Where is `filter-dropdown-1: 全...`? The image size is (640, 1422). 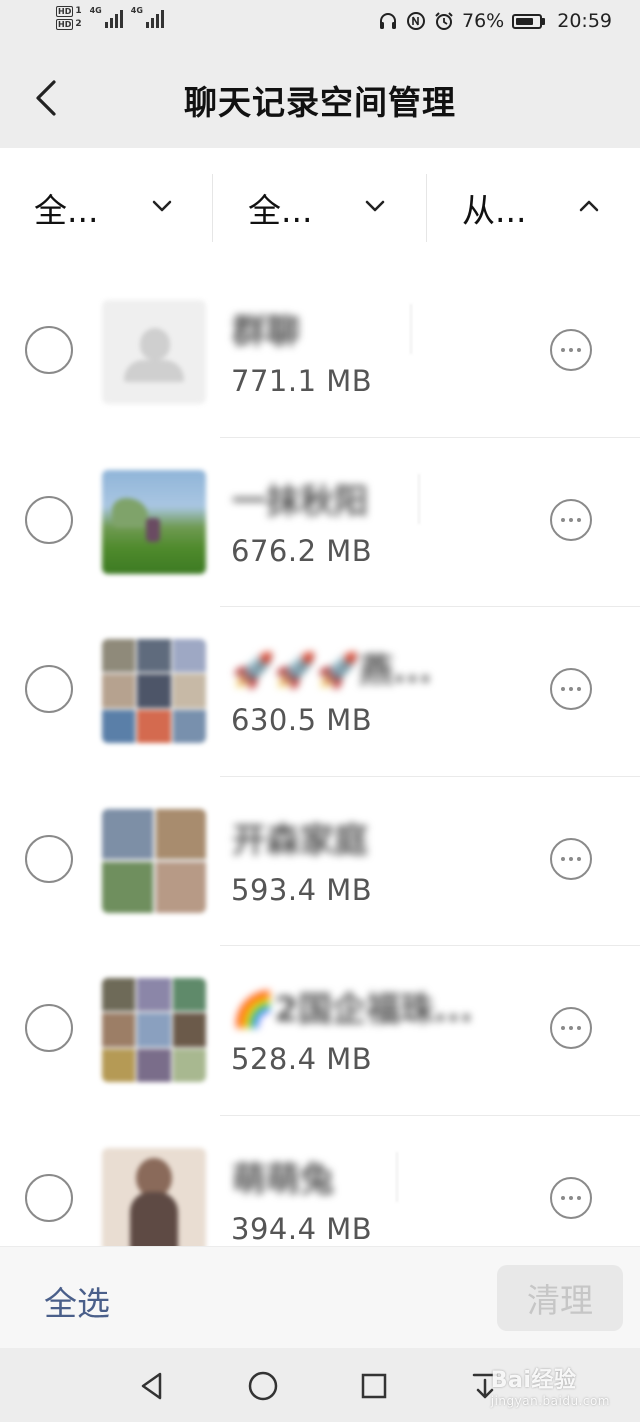 filter-dropdown-1: 全... is located at coordinates (123, 208).